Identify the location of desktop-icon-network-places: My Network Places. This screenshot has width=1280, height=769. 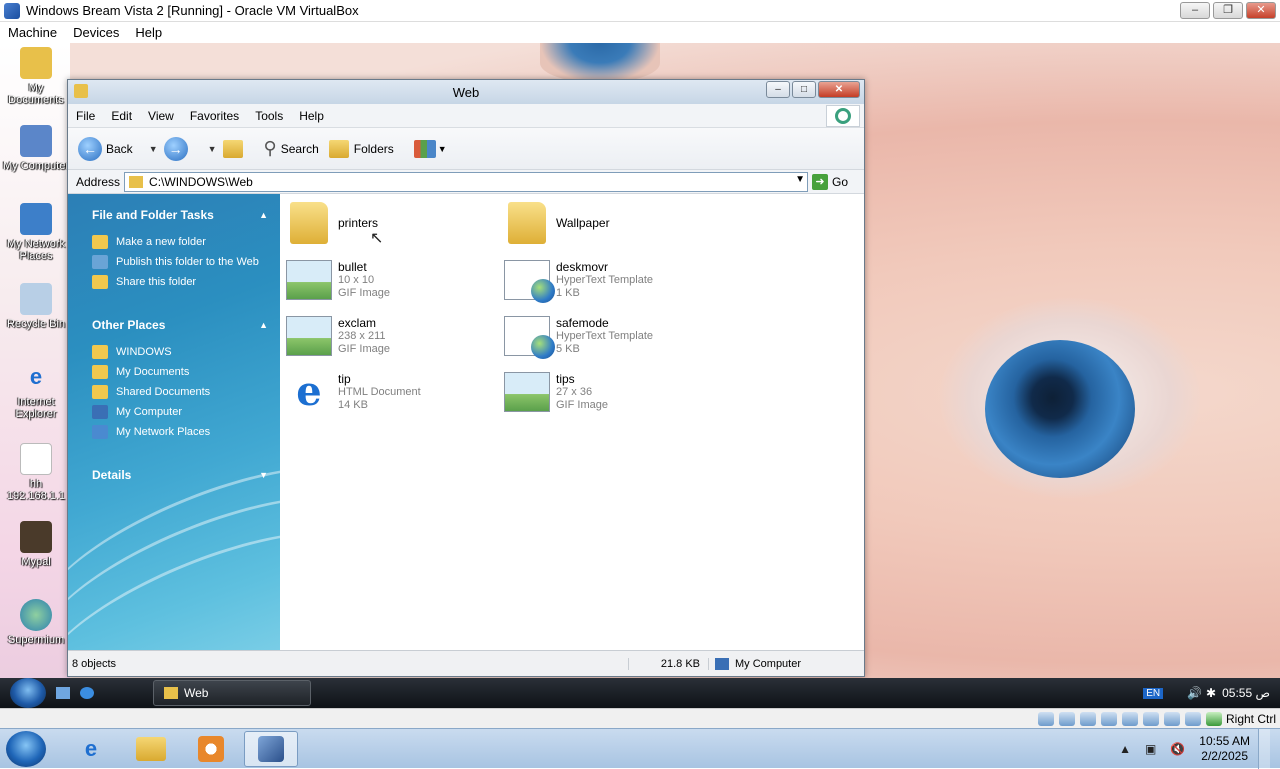
(36, 232).